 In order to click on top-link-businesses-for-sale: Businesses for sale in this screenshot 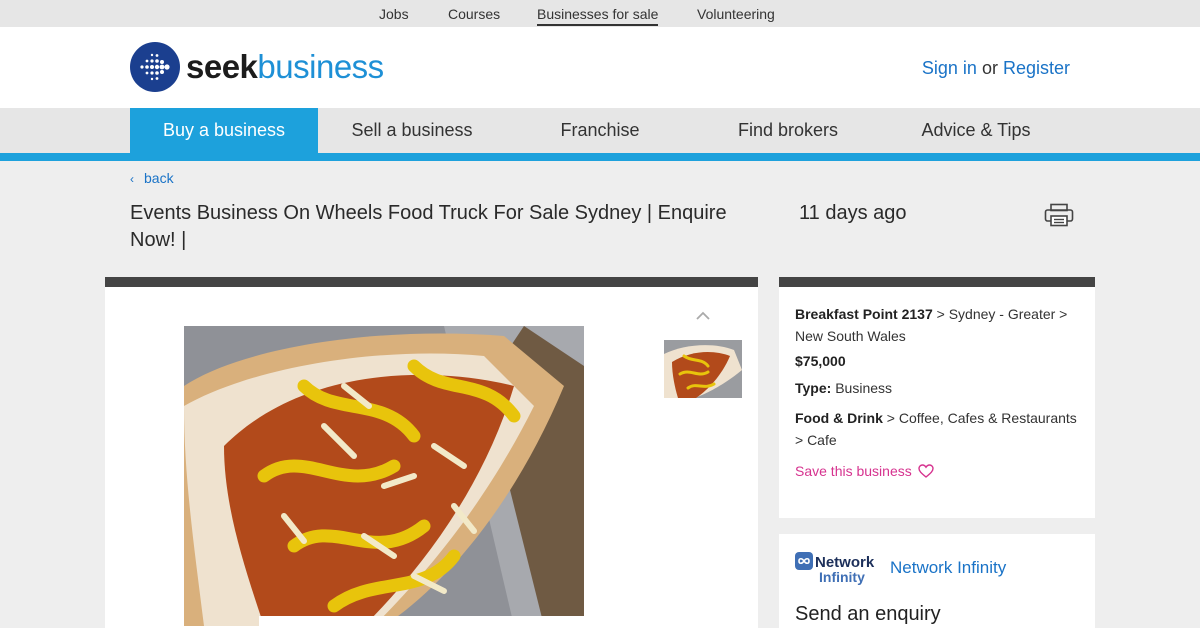, I will do `click(598, 16)`.